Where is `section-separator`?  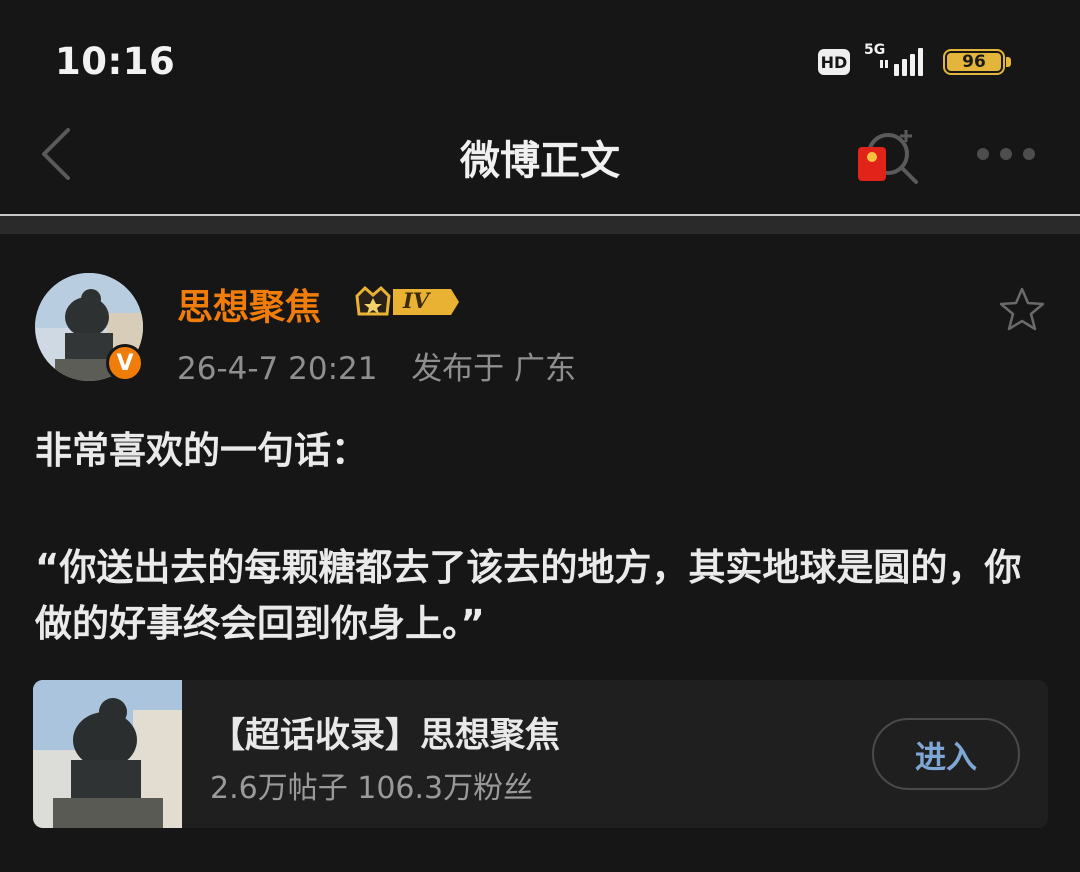
section-separator is located at coordinates (540, 225).